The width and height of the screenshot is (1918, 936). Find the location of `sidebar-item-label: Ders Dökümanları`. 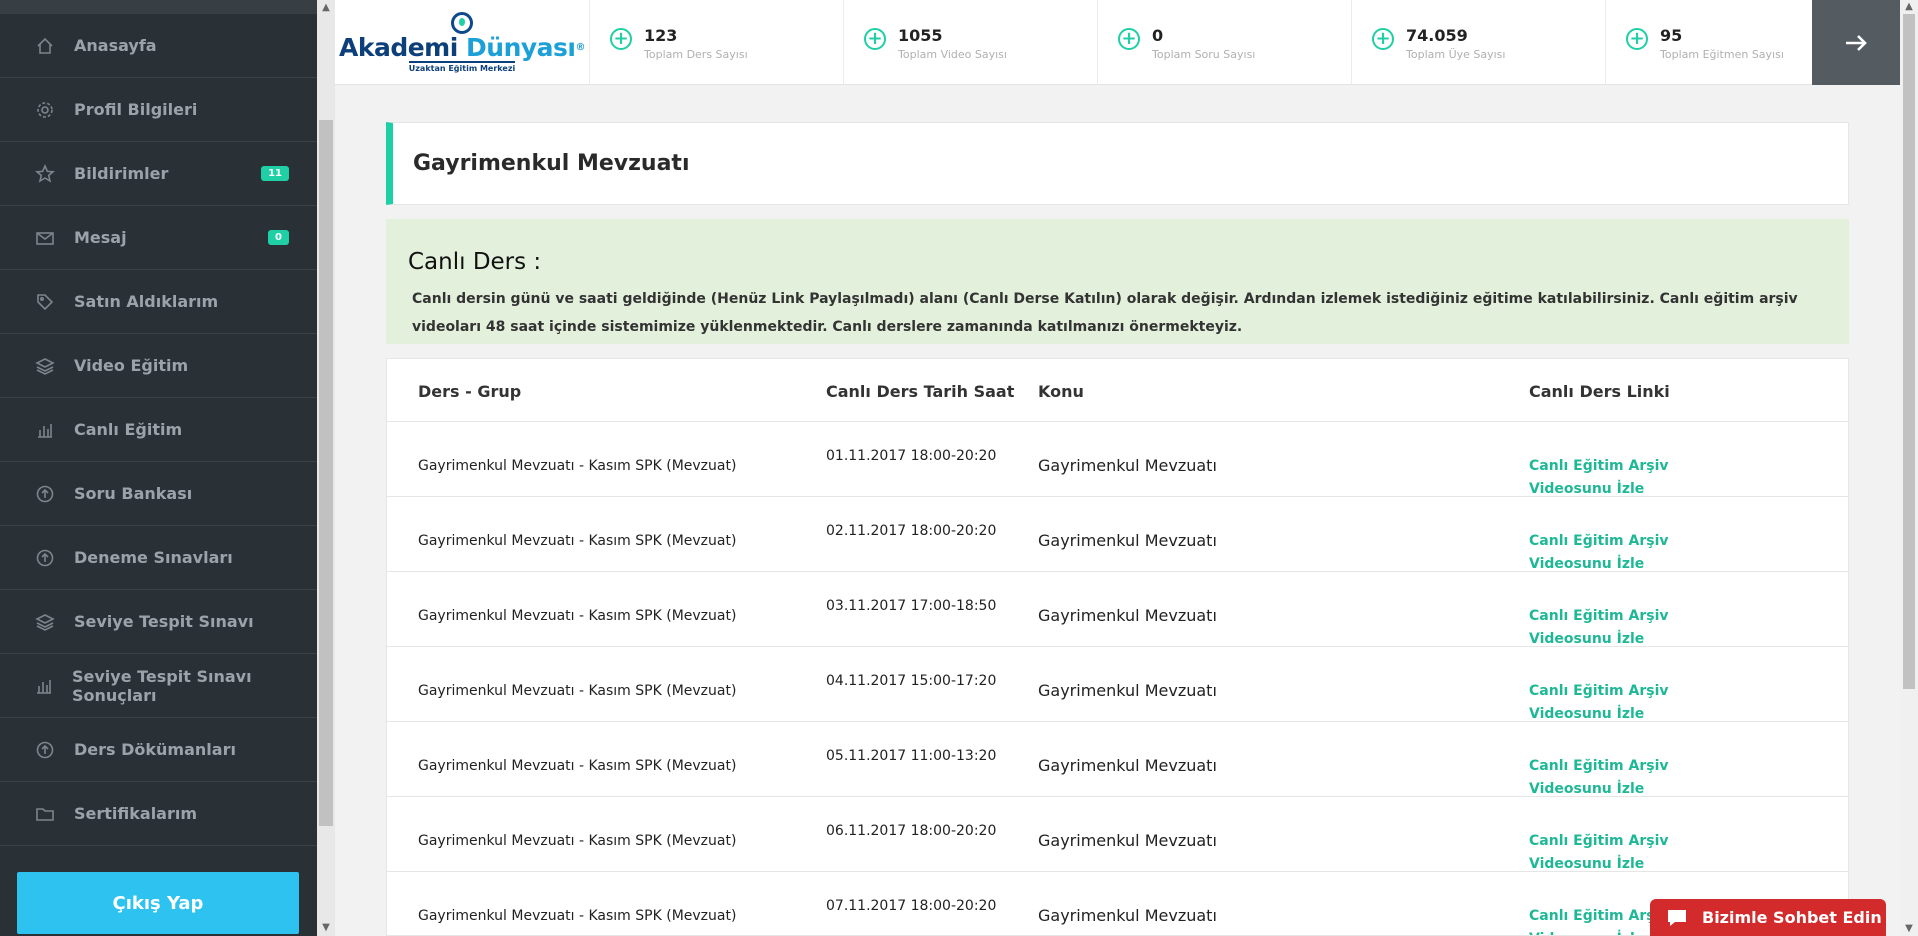

sidebar-item-label: Ders Dökümanları is located at coordinates (155, 749).